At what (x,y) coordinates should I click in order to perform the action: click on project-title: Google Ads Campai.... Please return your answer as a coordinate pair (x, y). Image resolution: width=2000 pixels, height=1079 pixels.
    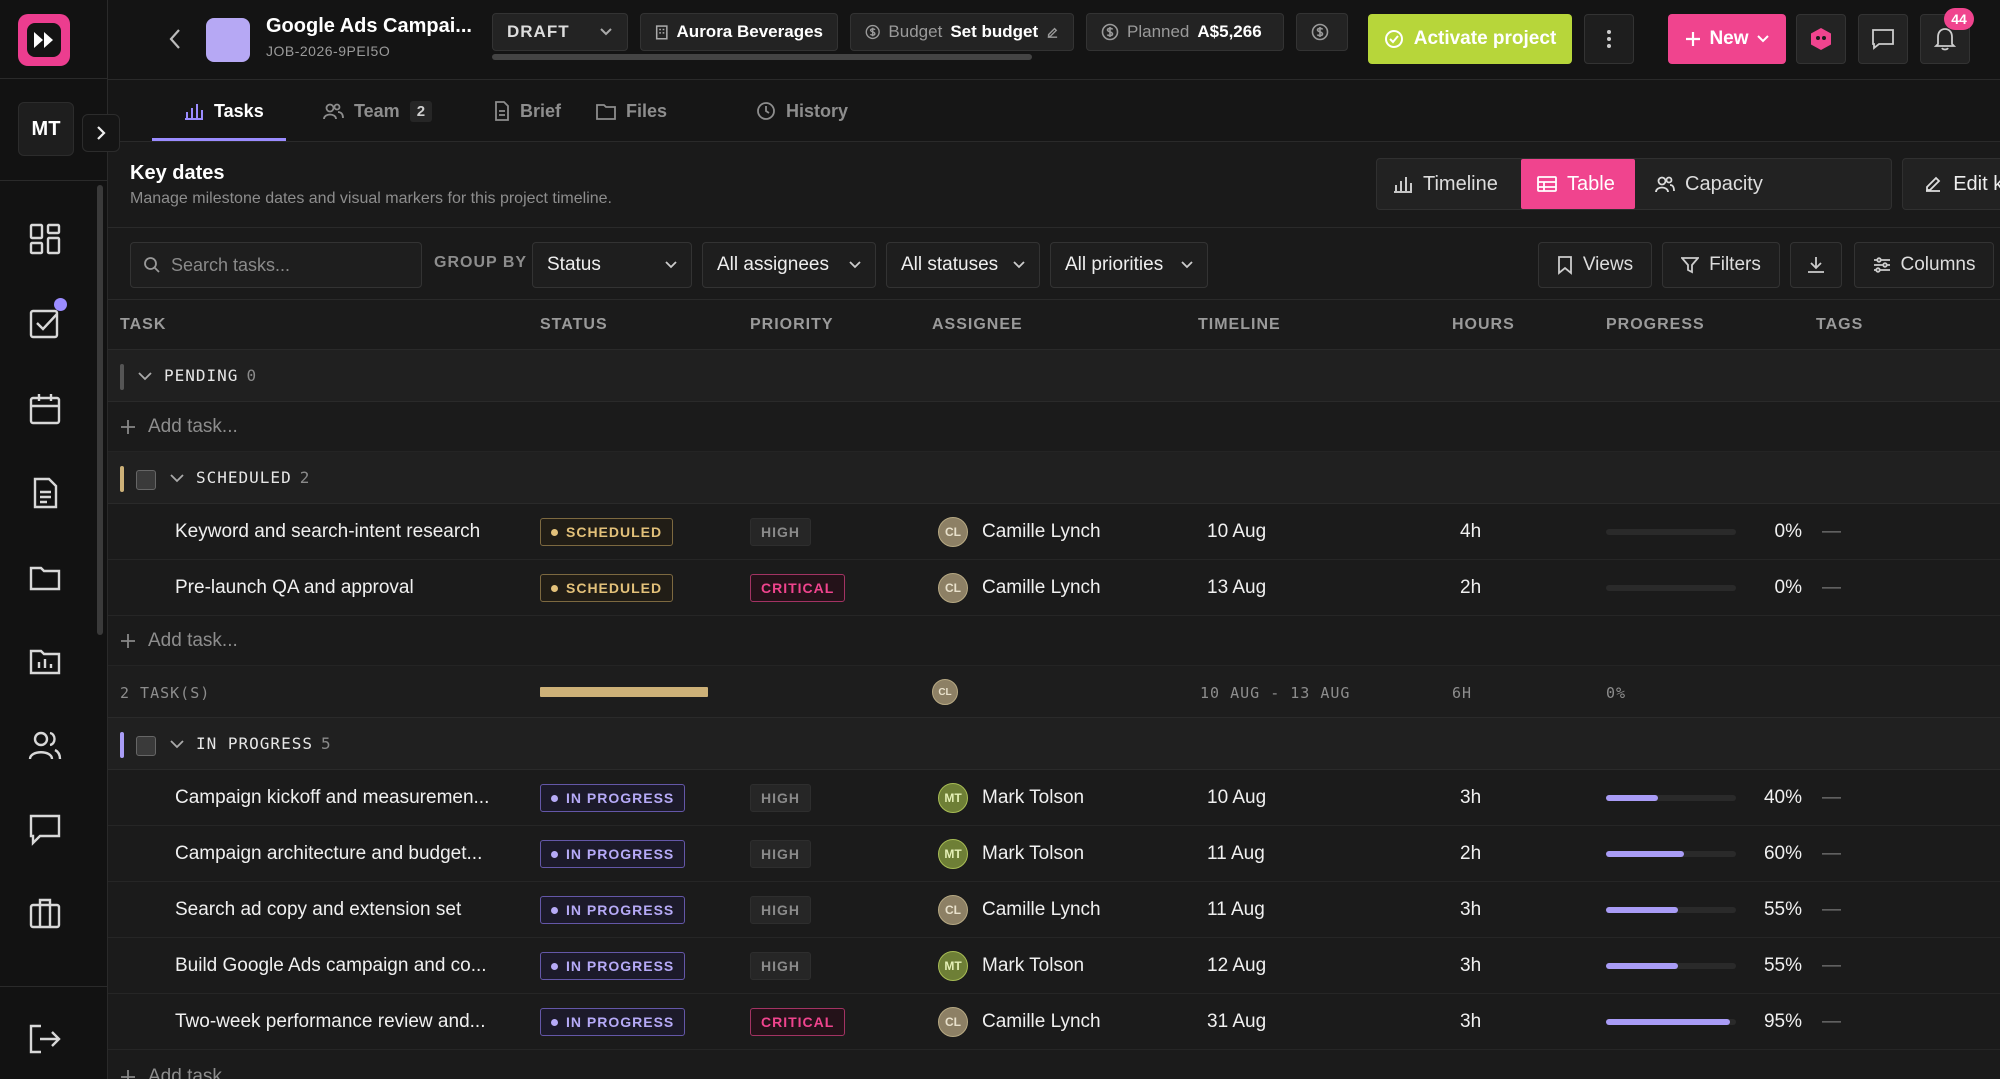
    Looking at the image, I should click on (369, 26).